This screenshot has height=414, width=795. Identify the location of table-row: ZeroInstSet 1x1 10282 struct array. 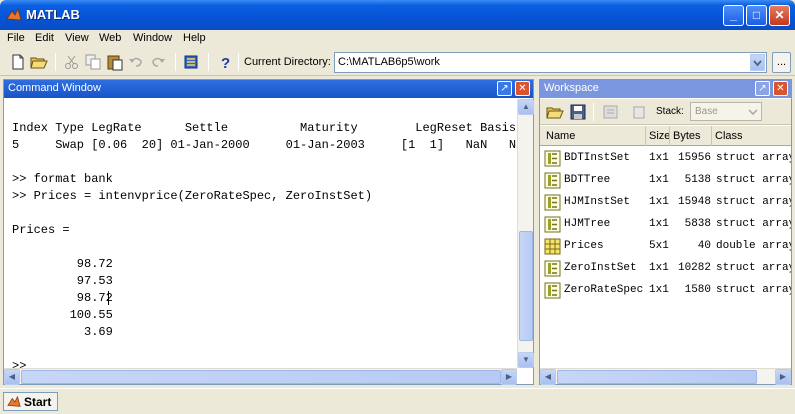
(665, 269).